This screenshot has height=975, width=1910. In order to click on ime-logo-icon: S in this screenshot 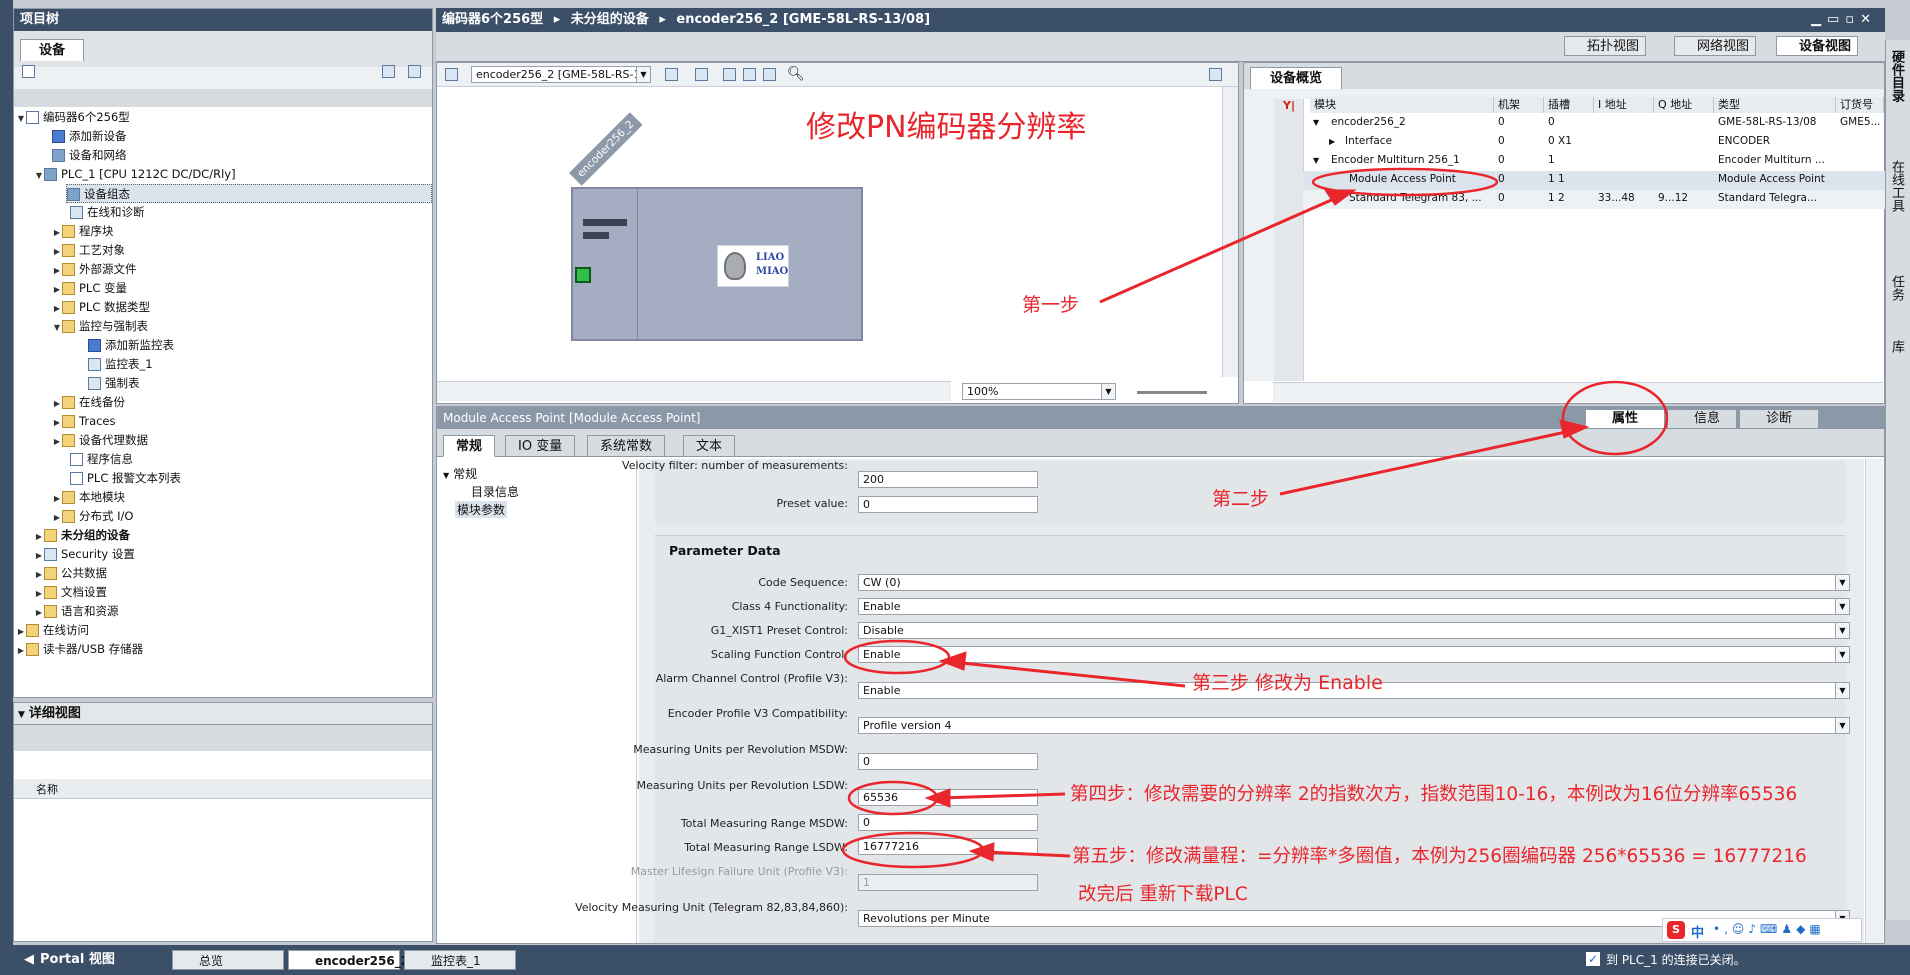, I will do `click(1676, 930)`.